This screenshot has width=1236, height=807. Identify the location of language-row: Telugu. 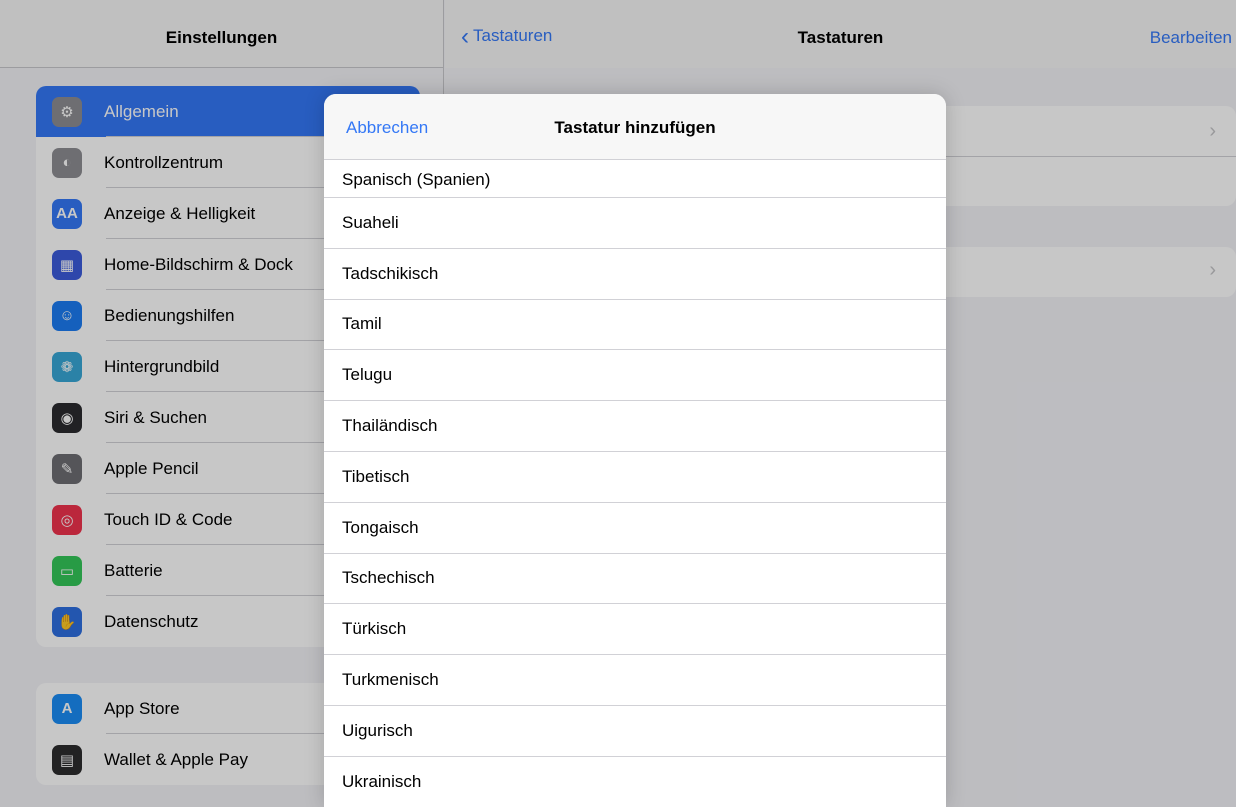
(635, 376).